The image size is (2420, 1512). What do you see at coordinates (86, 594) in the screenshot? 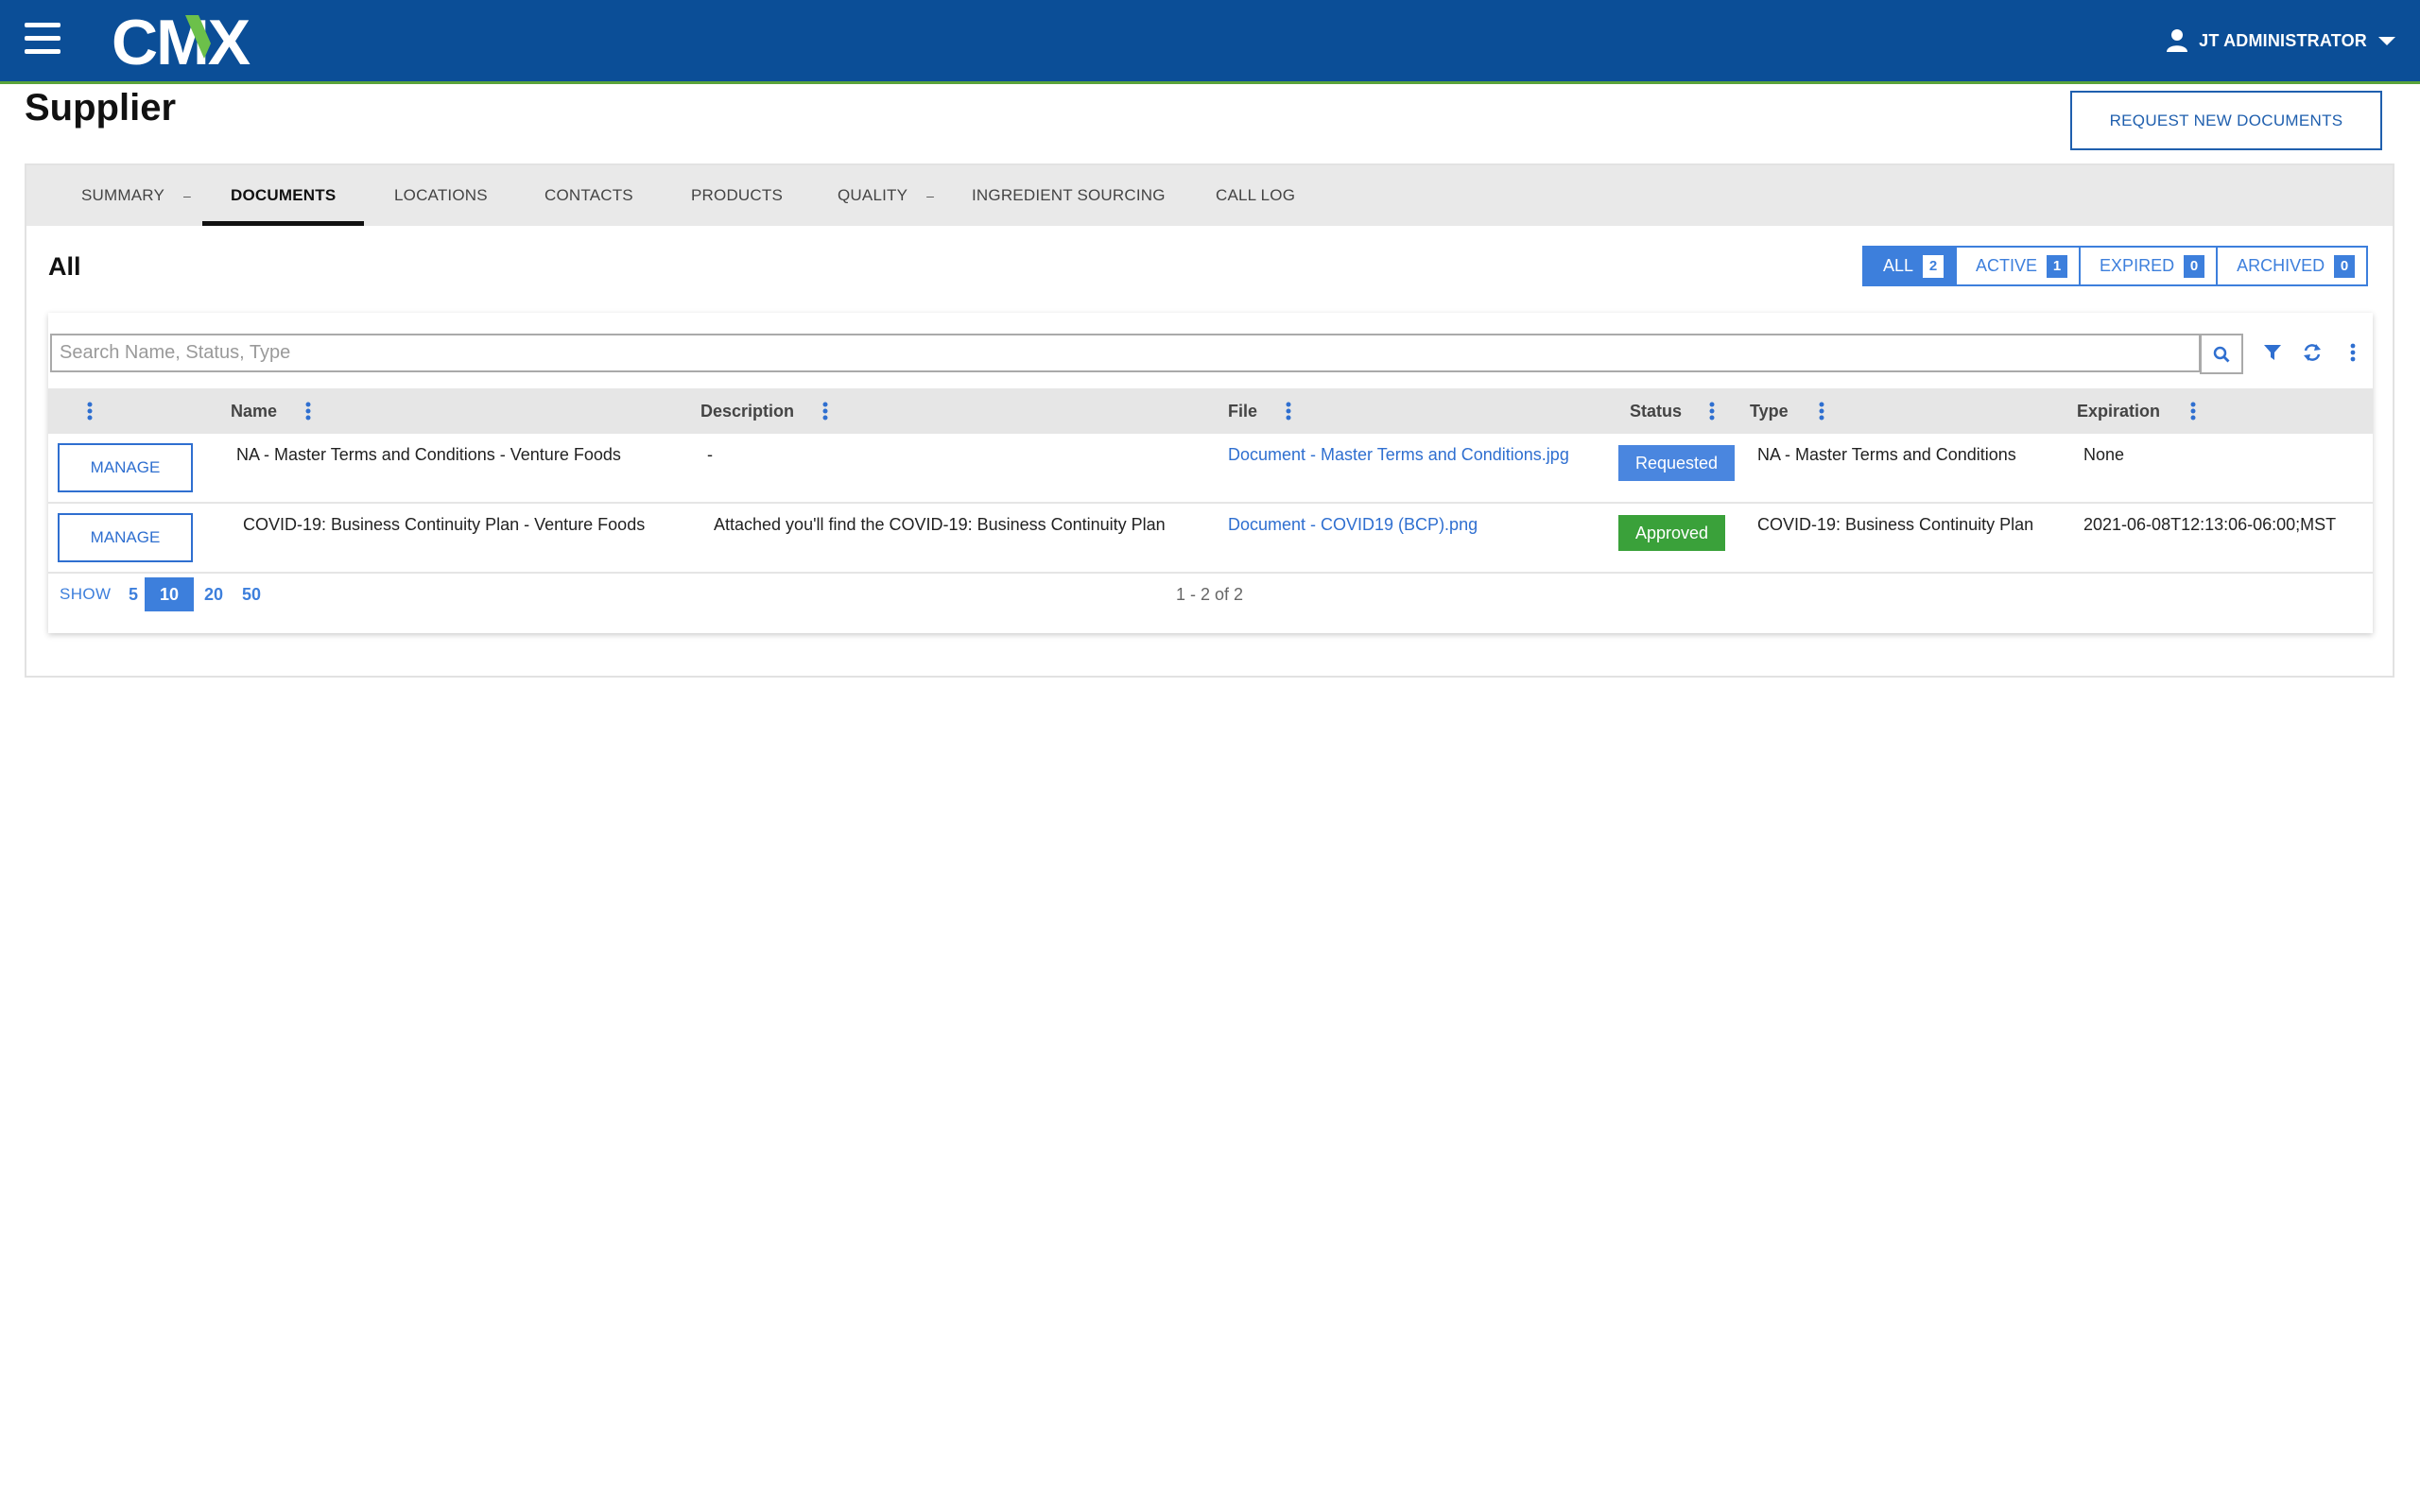
I see `show-label: SHOW` at bounding box center [86, 594].